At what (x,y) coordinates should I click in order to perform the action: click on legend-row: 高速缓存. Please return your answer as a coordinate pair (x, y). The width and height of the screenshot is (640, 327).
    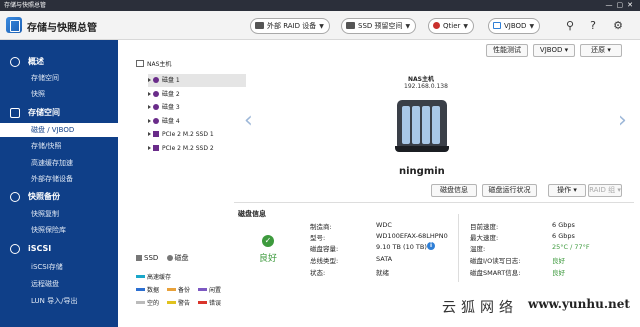
    Looking at the image, I should click on (186, 276).